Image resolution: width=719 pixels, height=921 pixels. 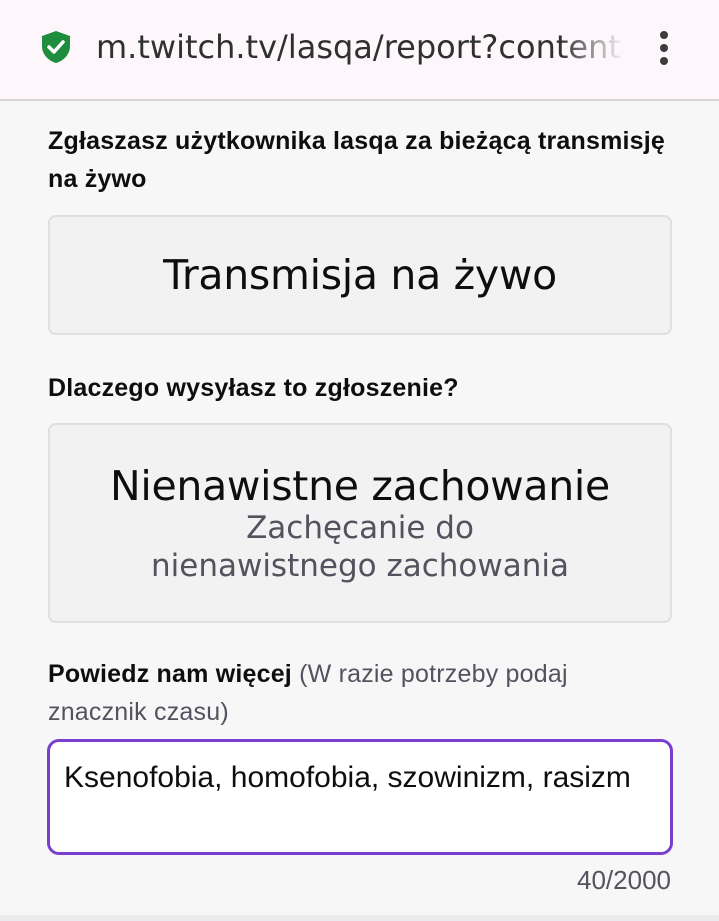 What do you see at coordinates (359, 918) in the screenshot?
I see `bottom-divider` at bounding box center [359, 918].